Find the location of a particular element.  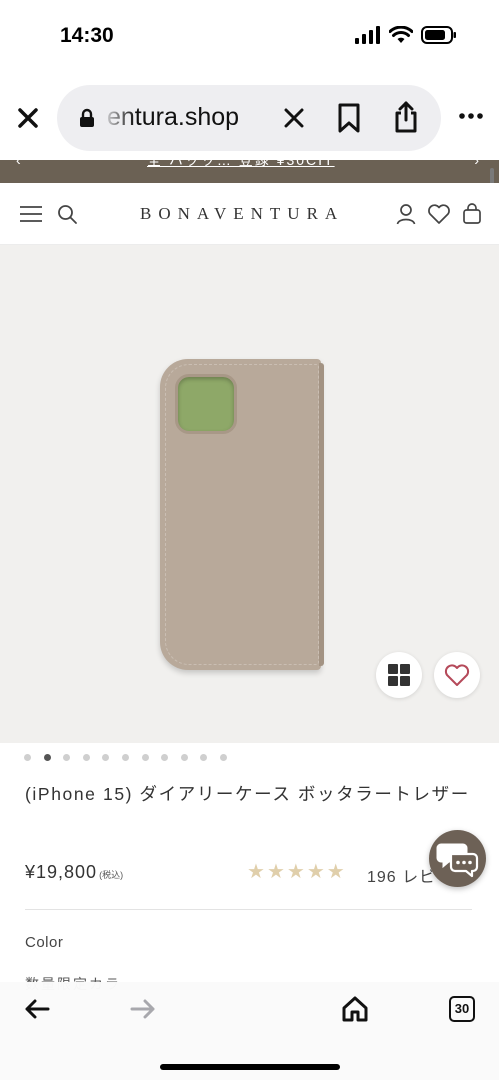

search-icon is located at coordinates (67, 214).